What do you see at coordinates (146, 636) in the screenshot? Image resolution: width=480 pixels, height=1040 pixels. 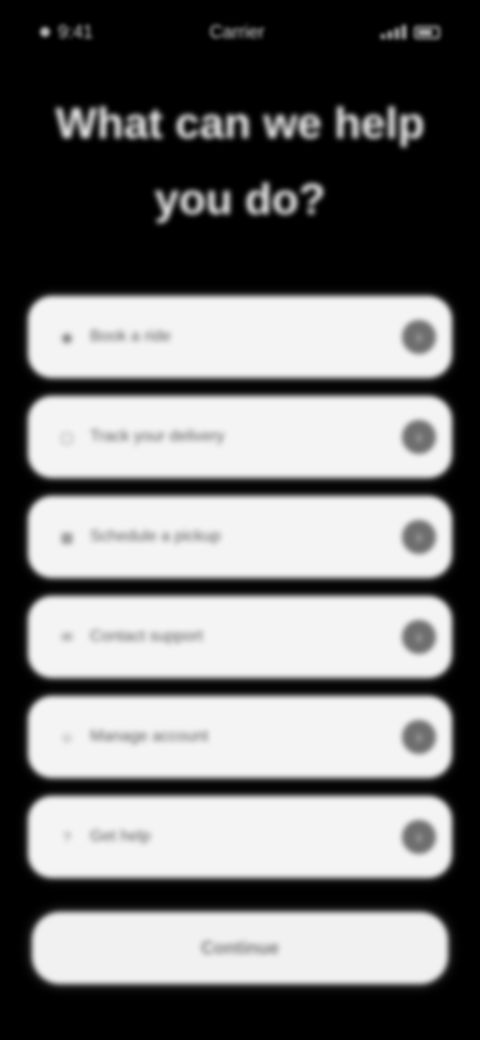 I see `option-label: Contact support` at bounding box center [146, 636].